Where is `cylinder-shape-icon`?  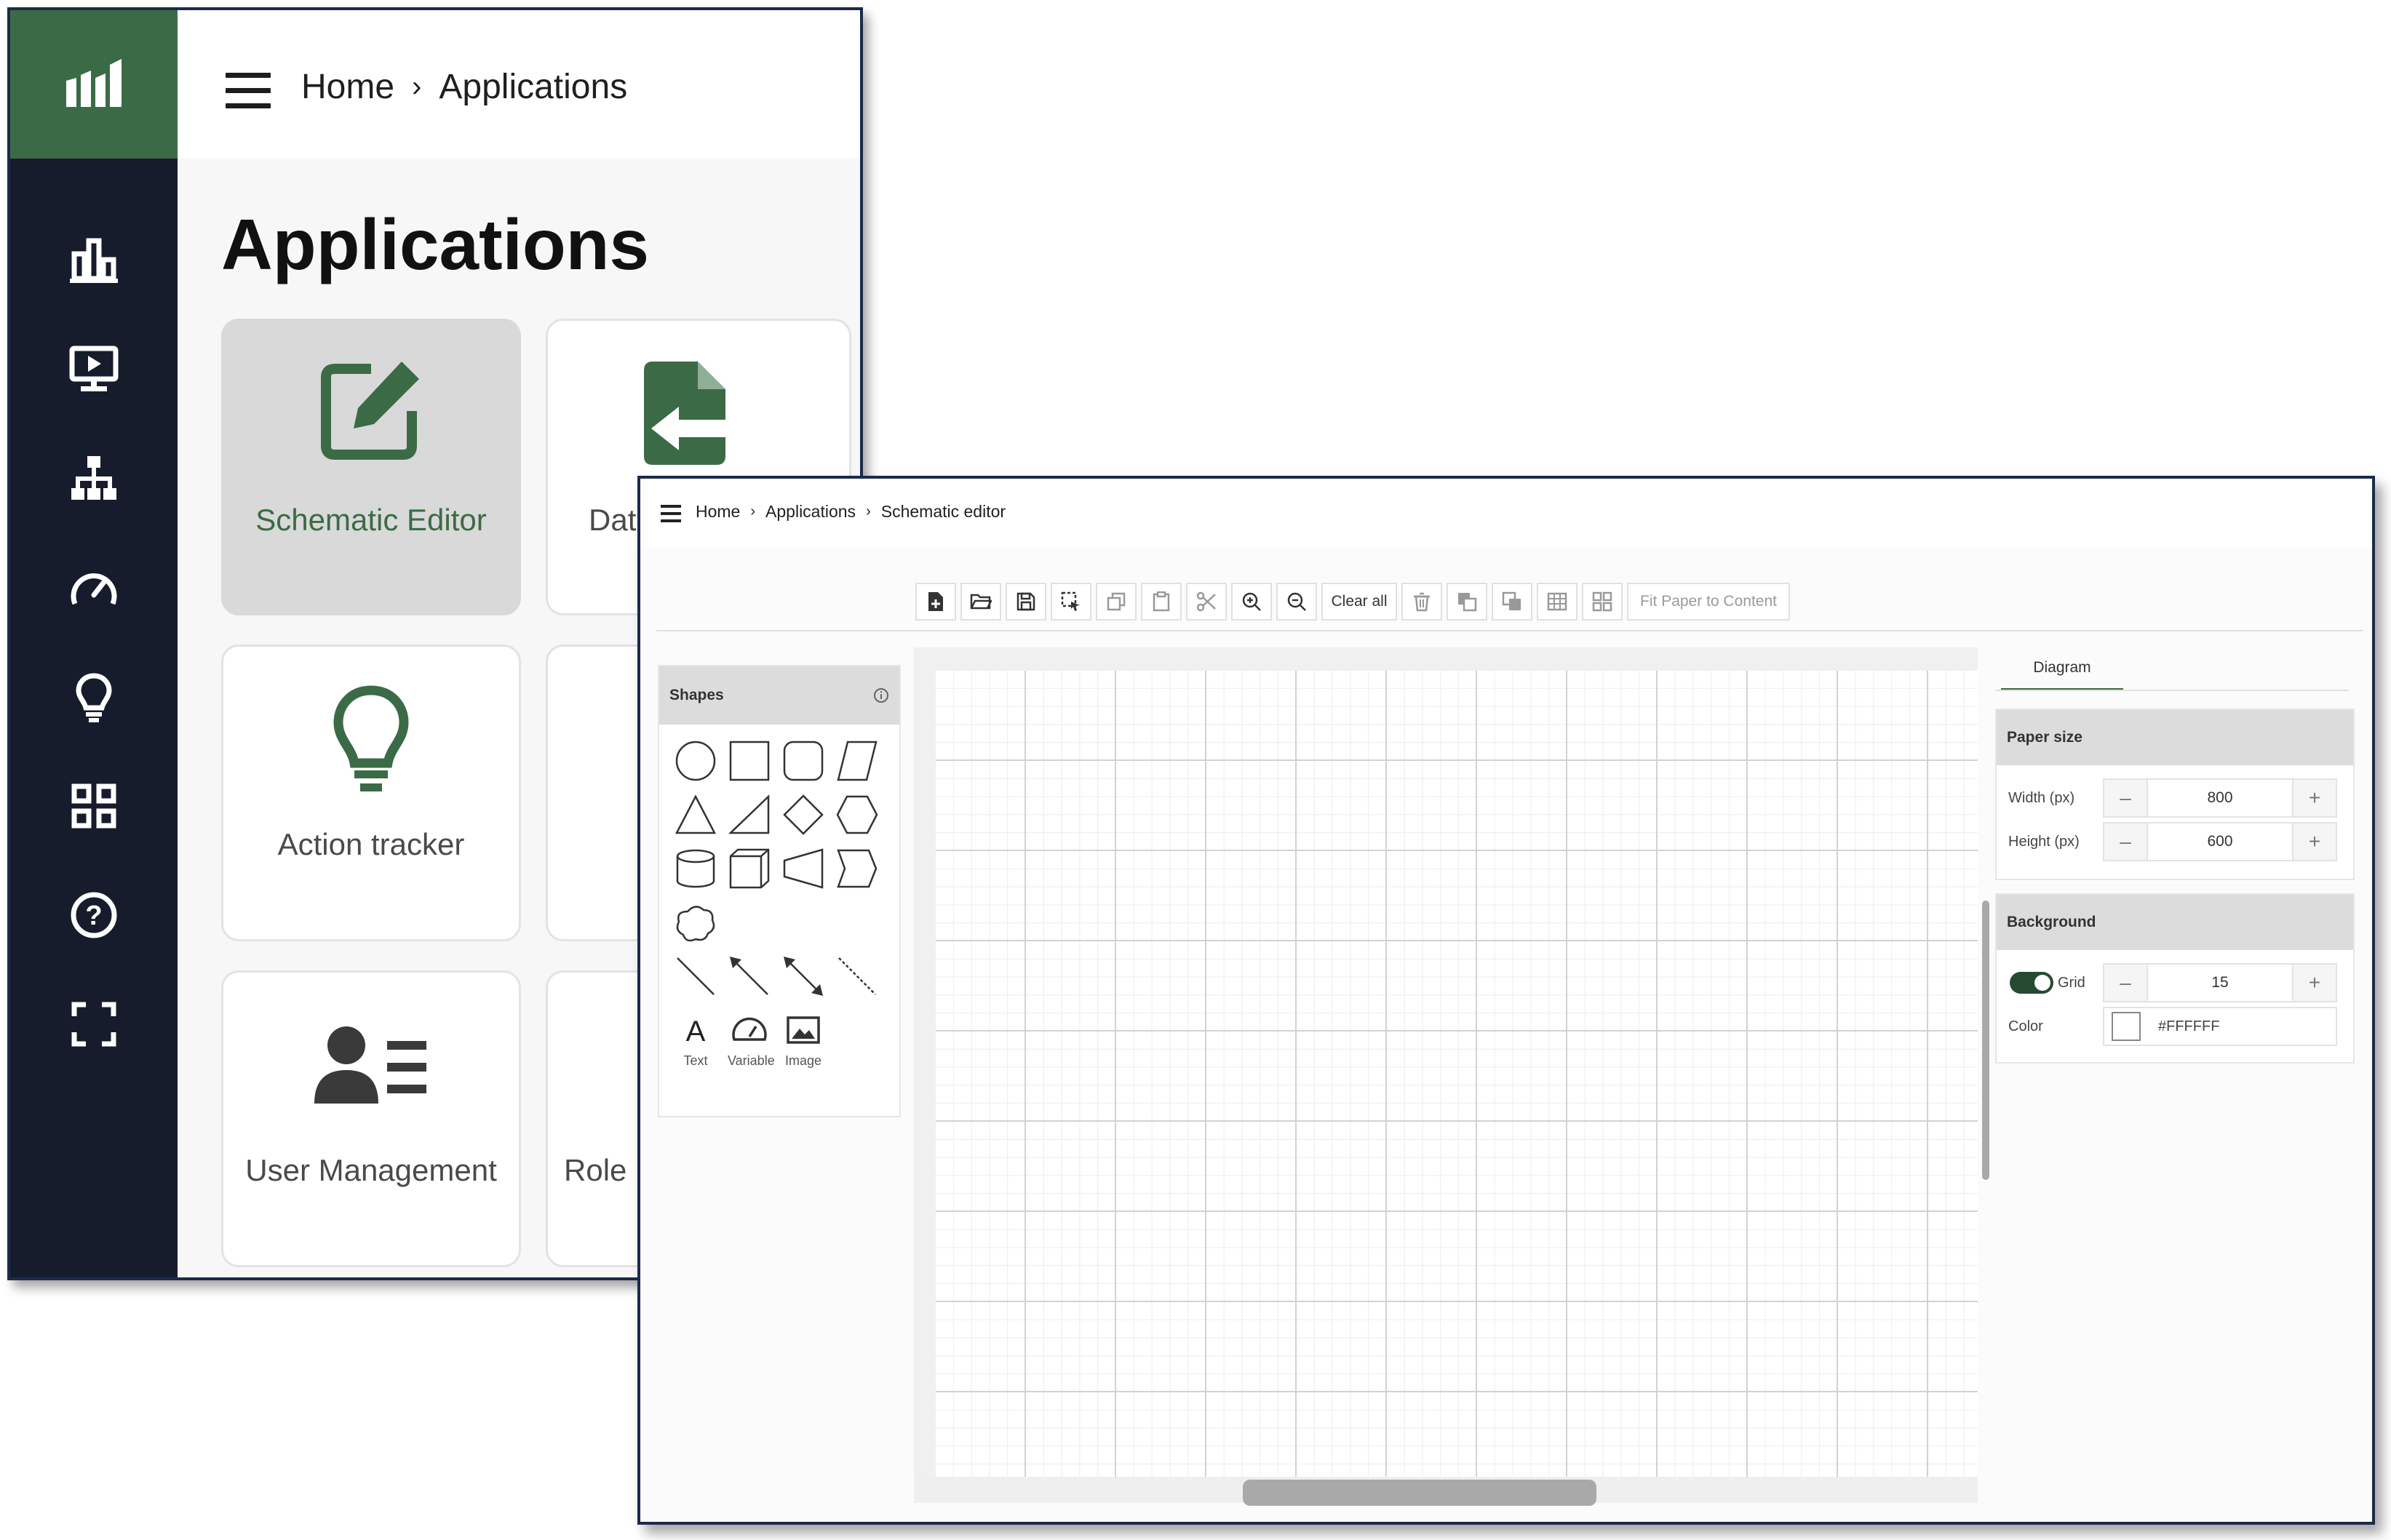
cylinder-shape-icon is located at coordinates (695, 869).